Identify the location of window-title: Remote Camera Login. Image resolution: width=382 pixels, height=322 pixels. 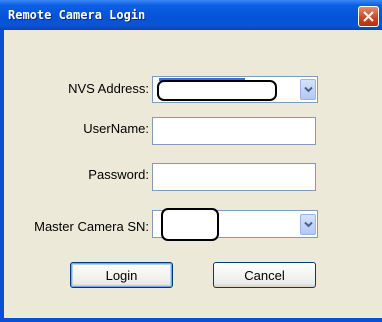
(77, 15).